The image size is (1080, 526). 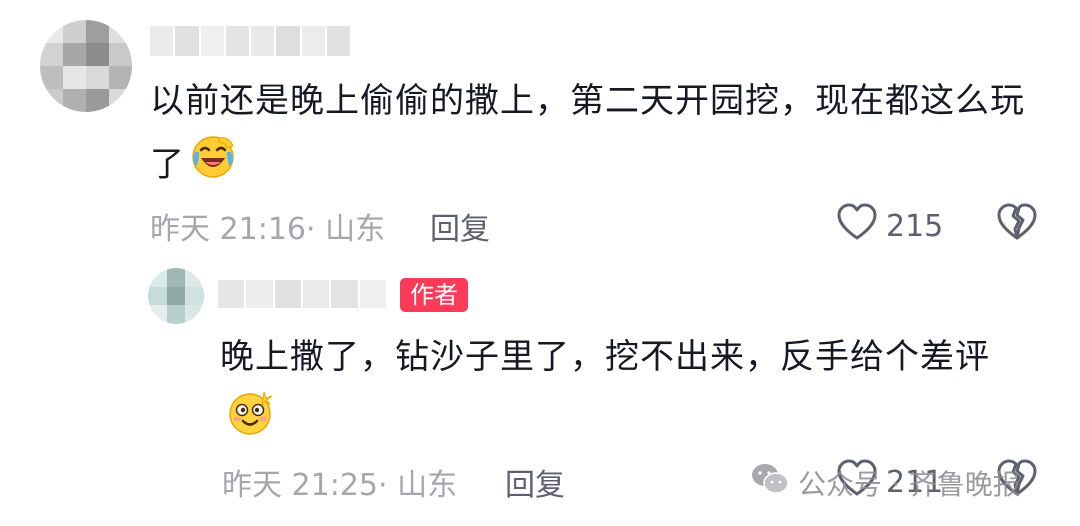 I want to click on like-count: 215, so click(x=915, y=226).